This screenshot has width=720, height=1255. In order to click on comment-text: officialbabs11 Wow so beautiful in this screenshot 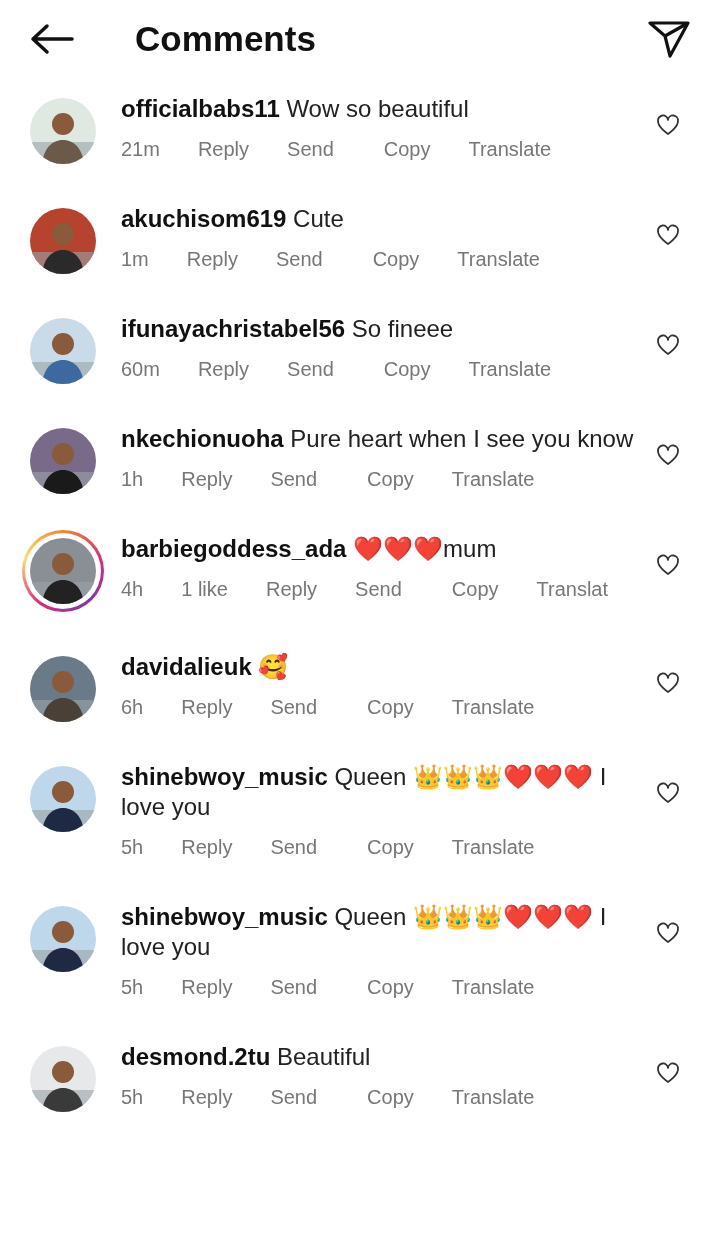, I will do `click(295, 109)`.